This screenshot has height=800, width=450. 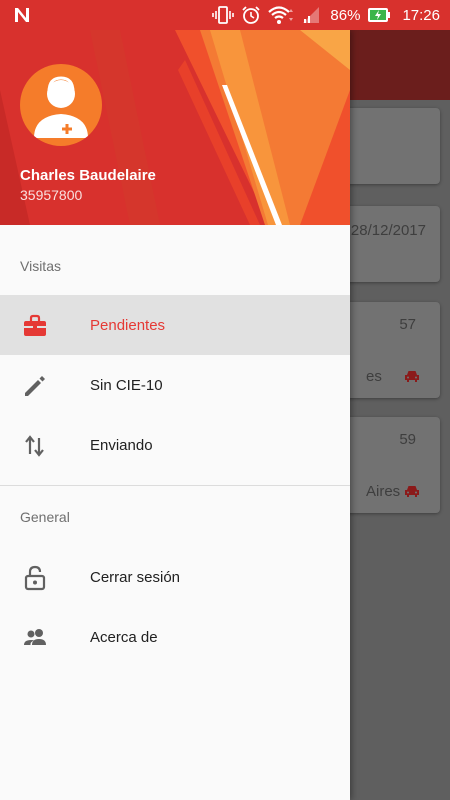 I want to click on menu-item-acerca-de: Acerca de, so click(x=175, y=637).